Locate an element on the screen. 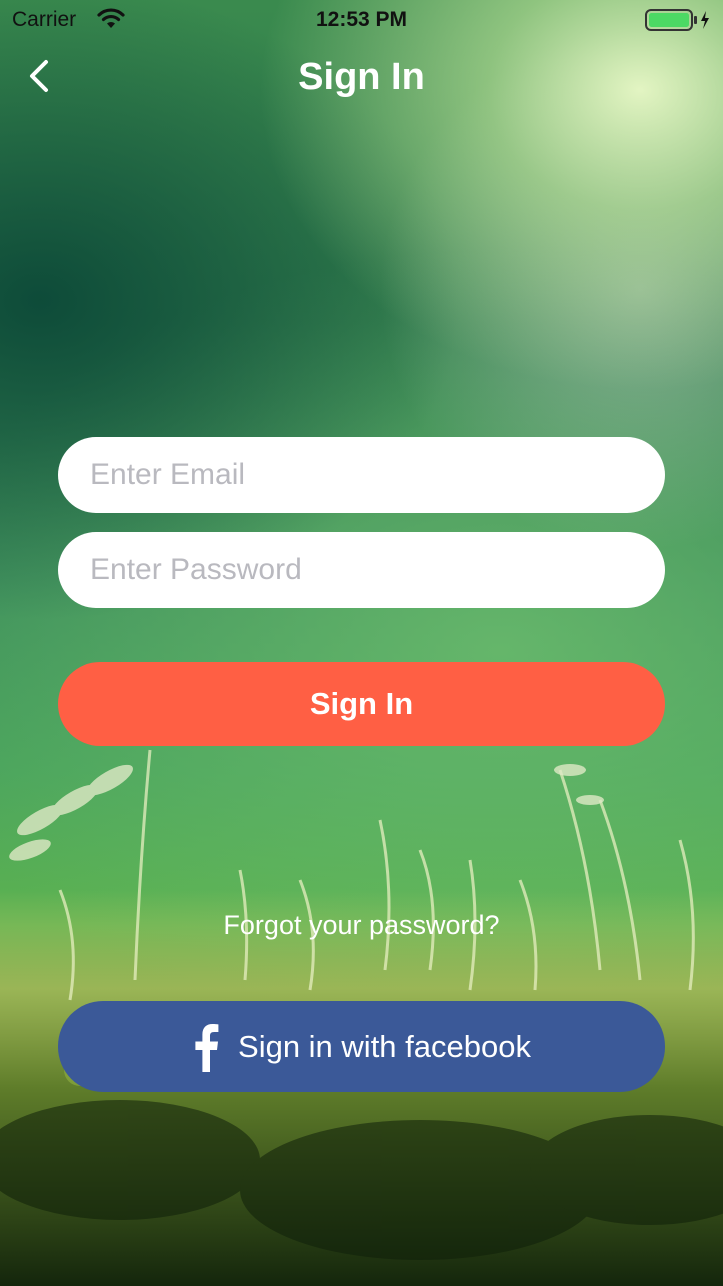 The height and width of the screenshot is (1286, 723). page-title: Sign In is located at coordinates (361, 77).